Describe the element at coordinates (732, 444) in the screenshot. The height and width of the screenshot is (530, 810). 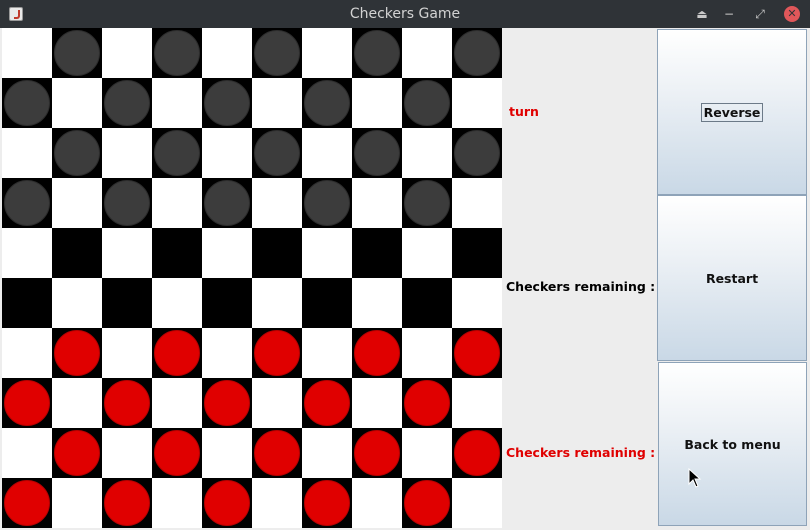
I see `back-to-menu-button: Back to menu` at that location.